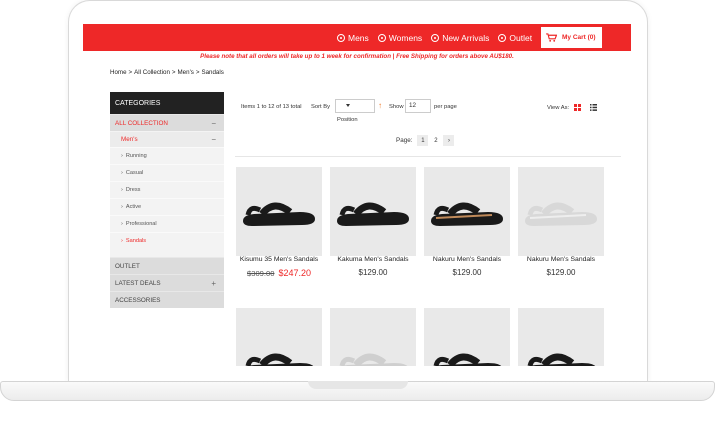  Describe the element at coordinates (348, 105) in the screenshot. I see `chevron-down-icon` at that location.